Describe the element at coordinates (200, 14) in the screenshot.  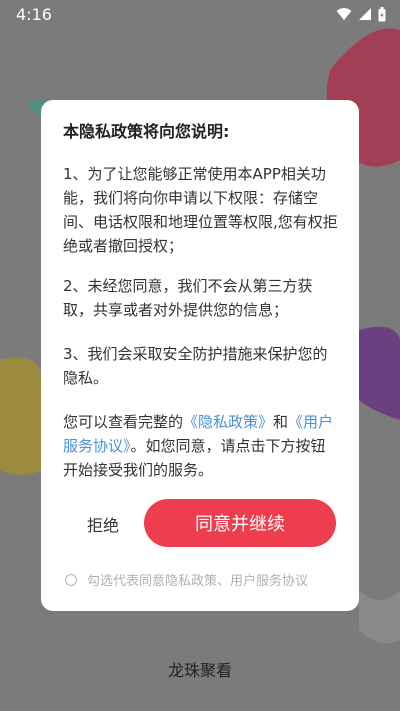
I see `status-bar: 4:16` at that location.